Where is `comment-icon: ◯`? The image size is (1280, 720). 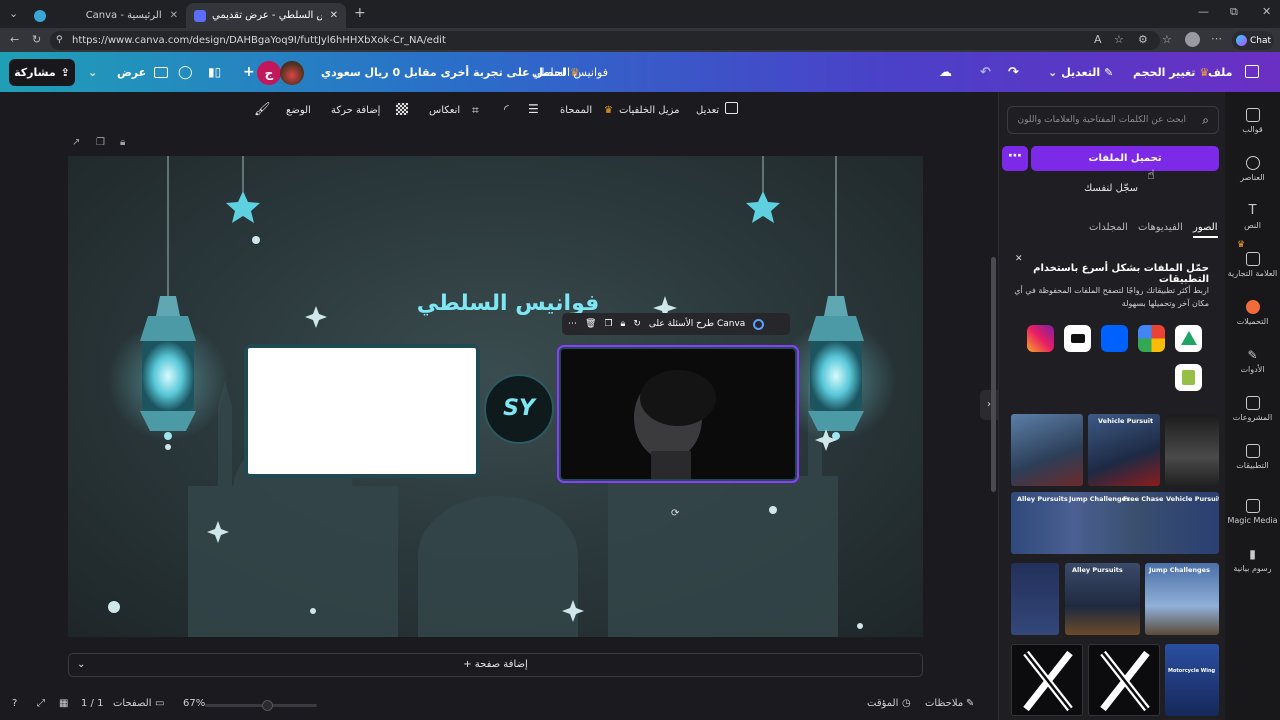
comment-icon: ◯ is located at coordinates (185, 72).